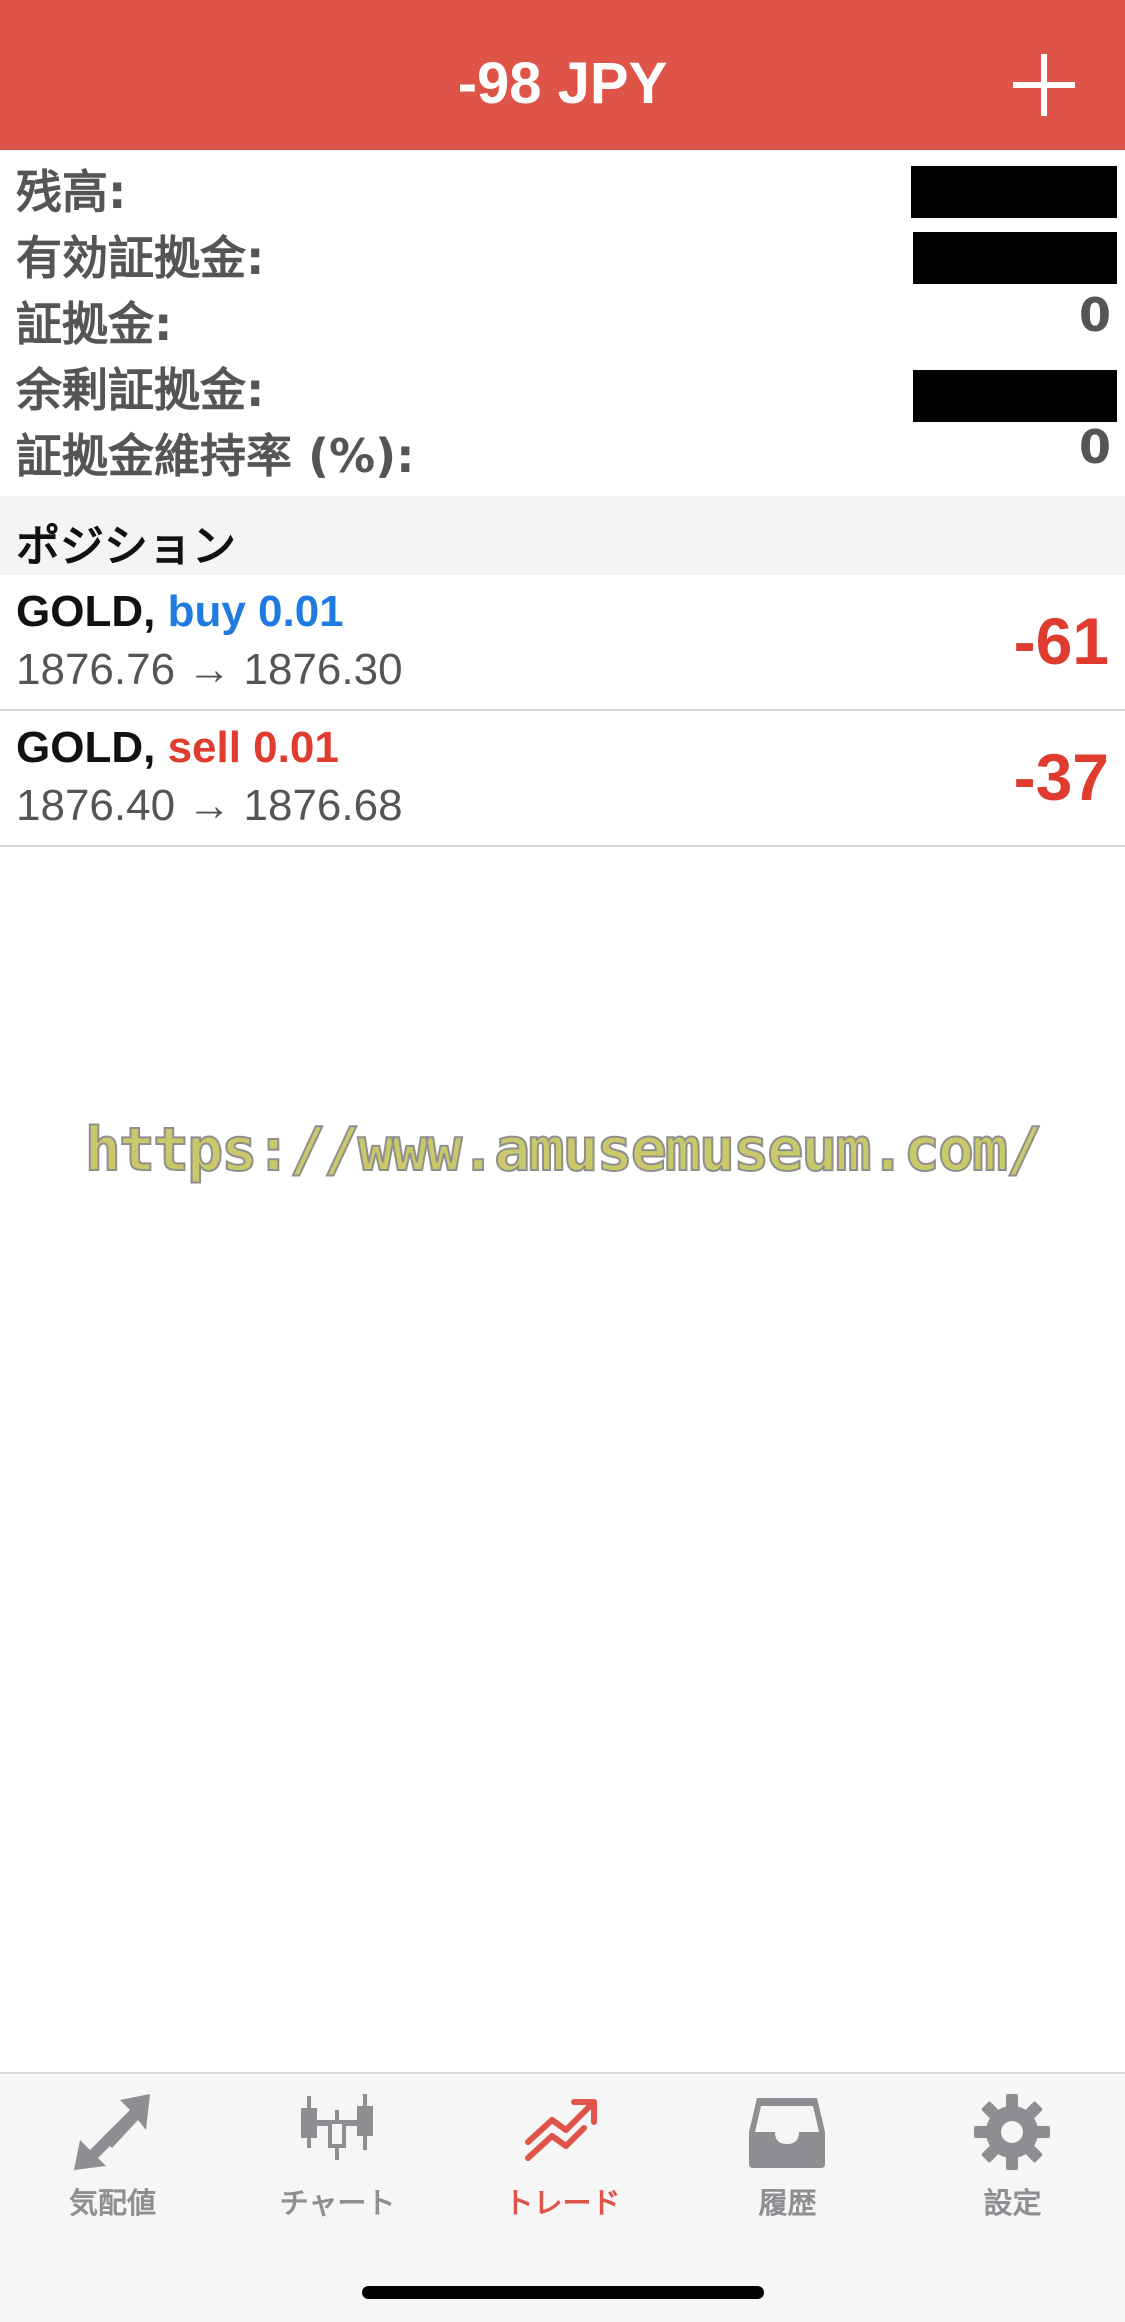  Describe the element at coordinates (253, 747) in the screenshot. I see `position-type-volume: sell 0.01` at that location.